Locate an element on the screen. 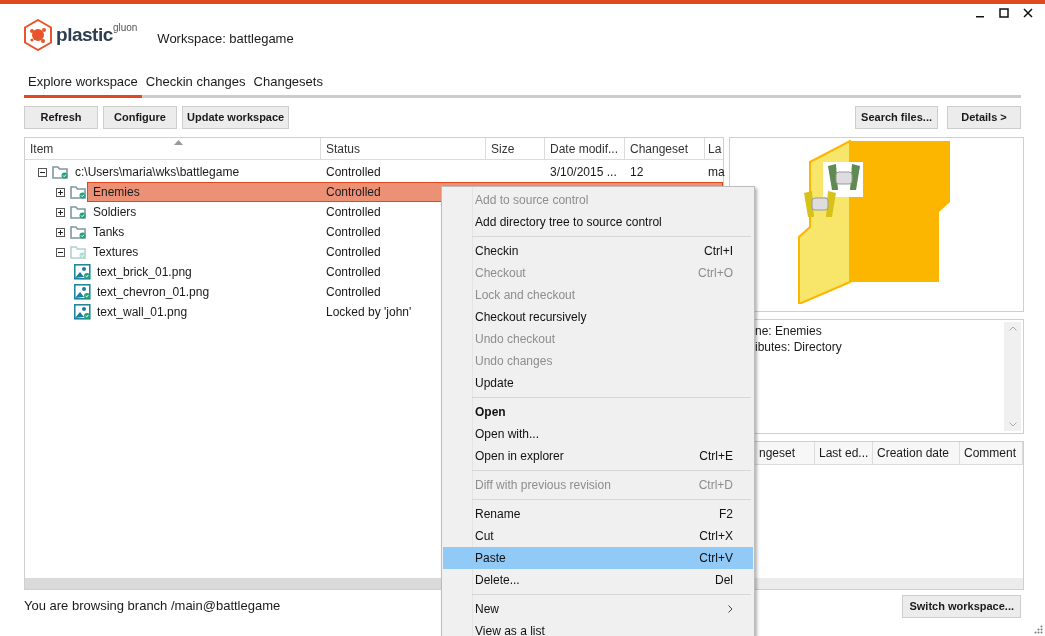 Image resolution: width=1045 pixels, height=636 pixels. logo-text: plastic is located at coordinates (84, 34).